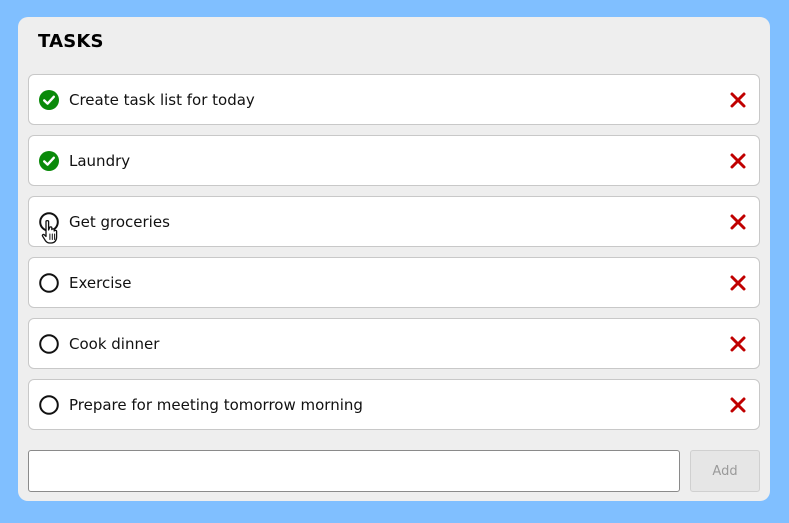 The image size is (789, 523). I want to click on task-item: Cook dinner, so click(394, 343).